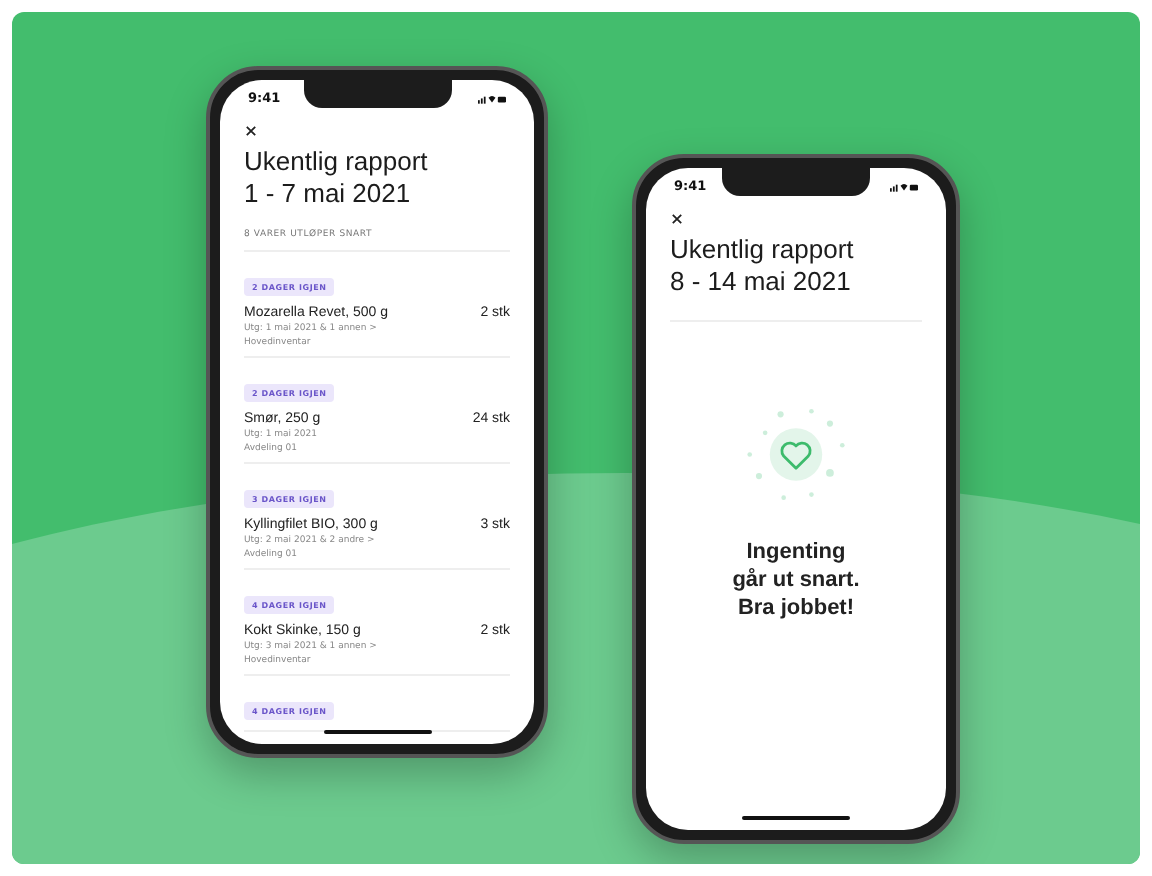 The height and width of the screenshot is (876, 1152). What do you see at coordinates (796, 580) in the screenshot?
I see `empty-message: Ingenting går ut snart. Bra jobbet!` at bounding box center [796, 580].